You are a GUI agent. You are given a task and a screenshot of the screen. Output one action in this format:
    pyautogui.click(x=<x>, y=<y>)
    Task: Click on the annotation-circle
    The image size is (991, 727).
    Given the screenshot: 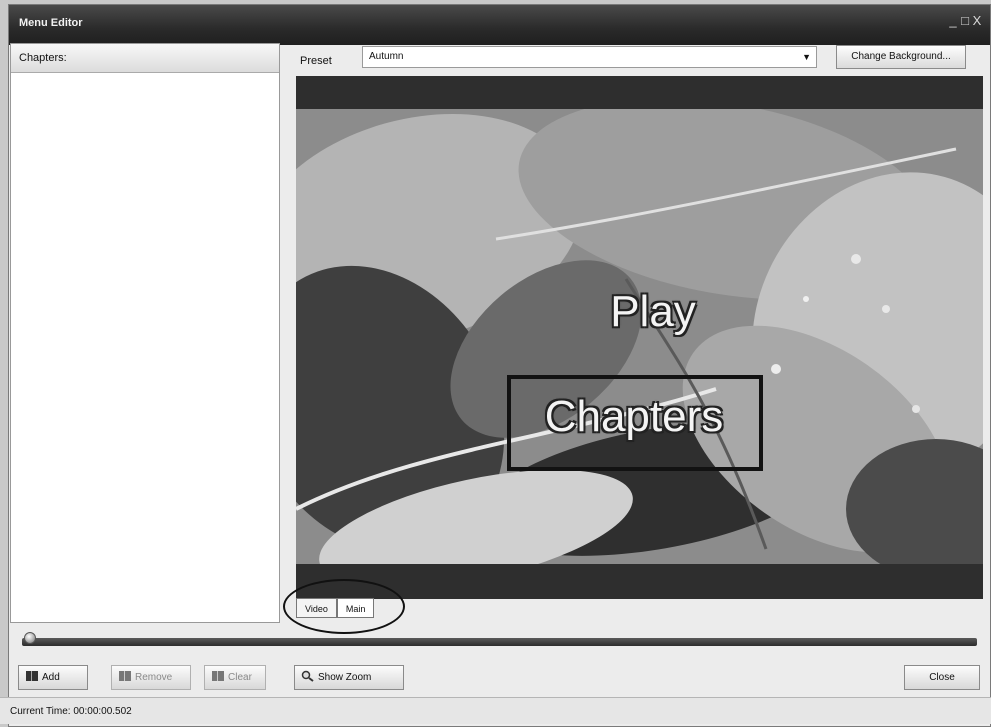 What is the action you would take?
    pyautogui.click(x=344, y=606)
    